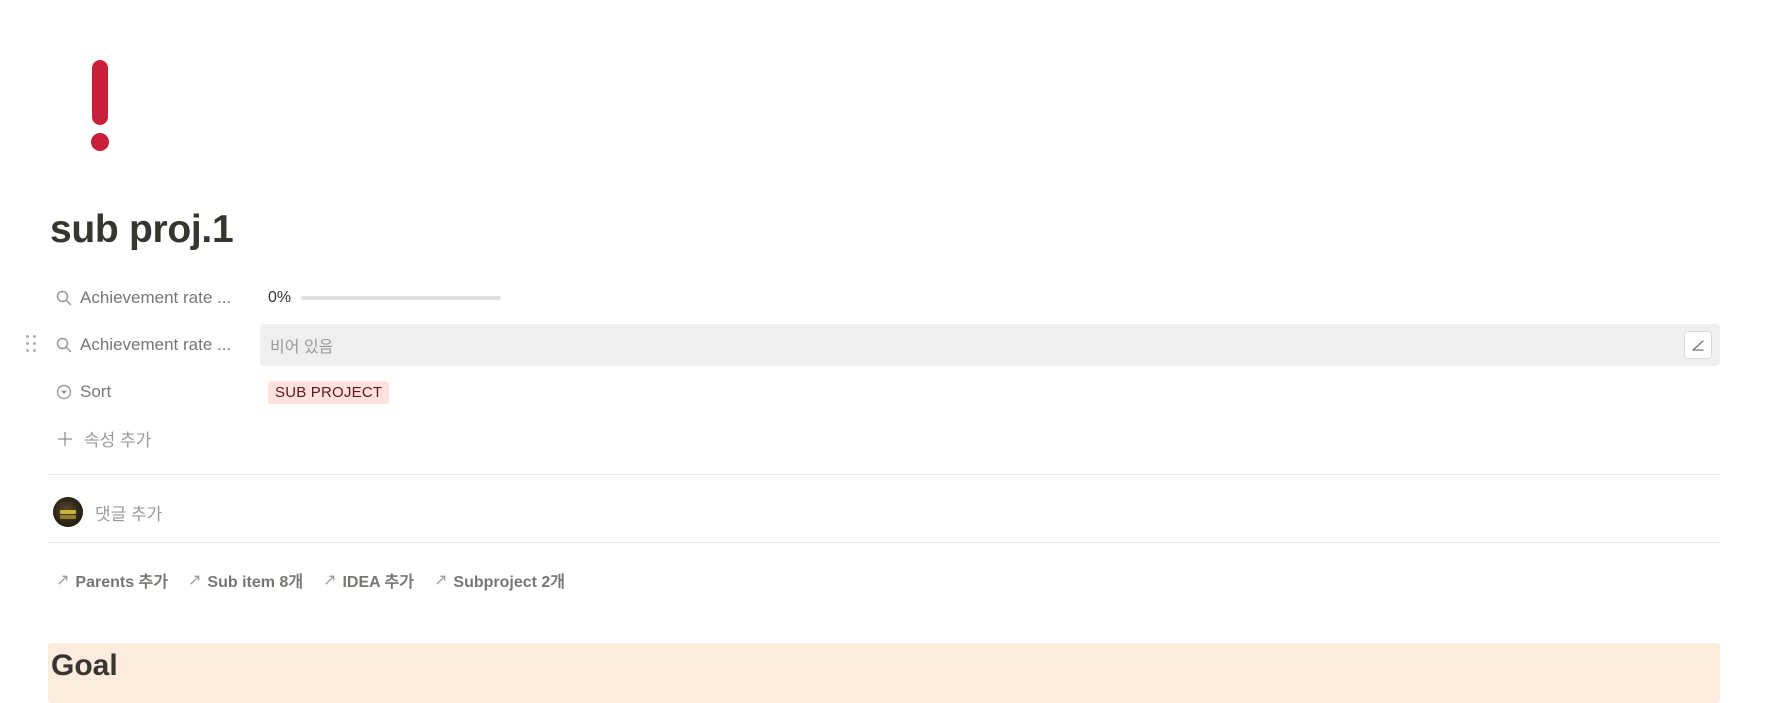 The image size is (1771, 703). Describe the element at coordinates (128, 512) in the screenshot. I see `comment-input: 댓글 추가` at that location.